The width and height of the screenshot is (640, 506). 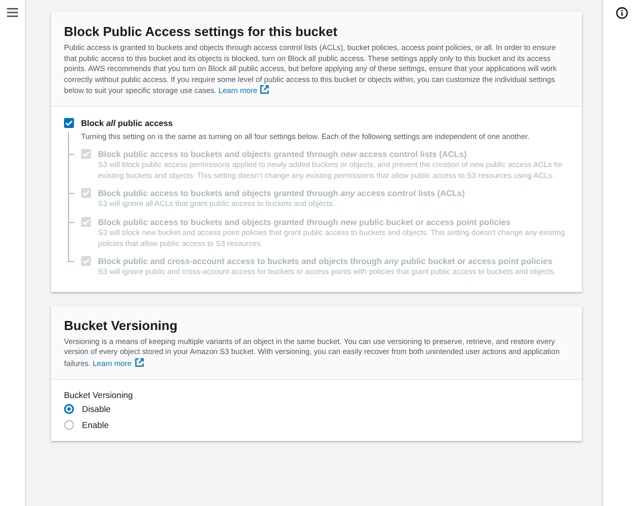 I want to click on menu-icon, so click(x=12, y=12).